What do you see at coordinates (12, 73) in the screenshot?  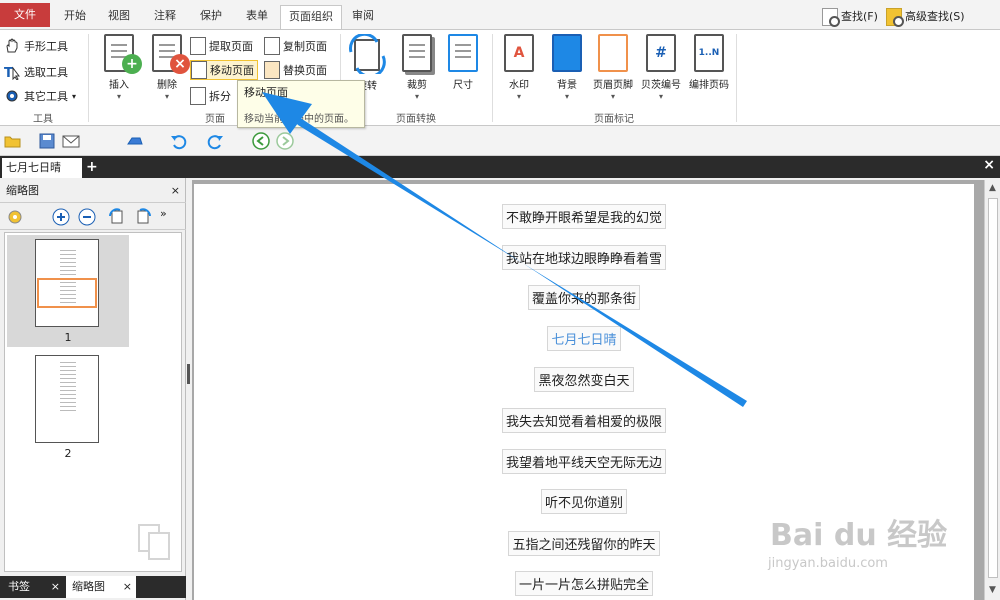 I see `select-text-icon: T` at bounding box center [12, 73].